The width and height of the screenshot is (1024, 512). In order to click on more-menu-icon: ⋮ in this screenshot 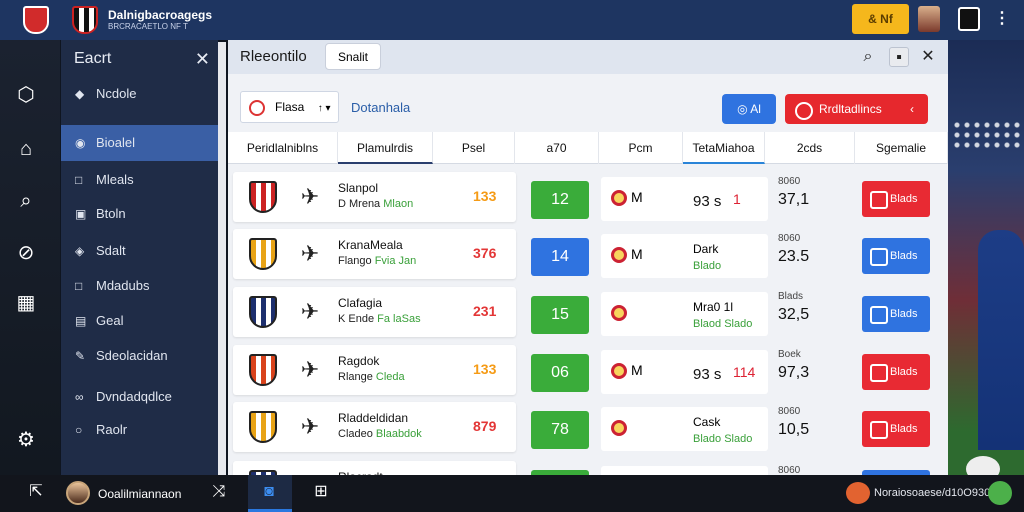, I will do `click(1002, 20)`.